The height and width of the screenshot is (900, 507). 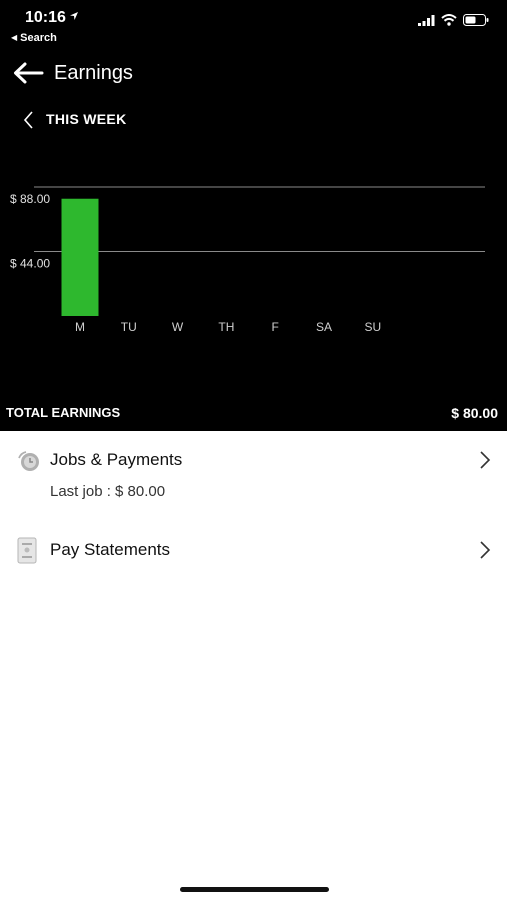 I want to click on x-tick-label-w: W, so click(x=178, y=327).